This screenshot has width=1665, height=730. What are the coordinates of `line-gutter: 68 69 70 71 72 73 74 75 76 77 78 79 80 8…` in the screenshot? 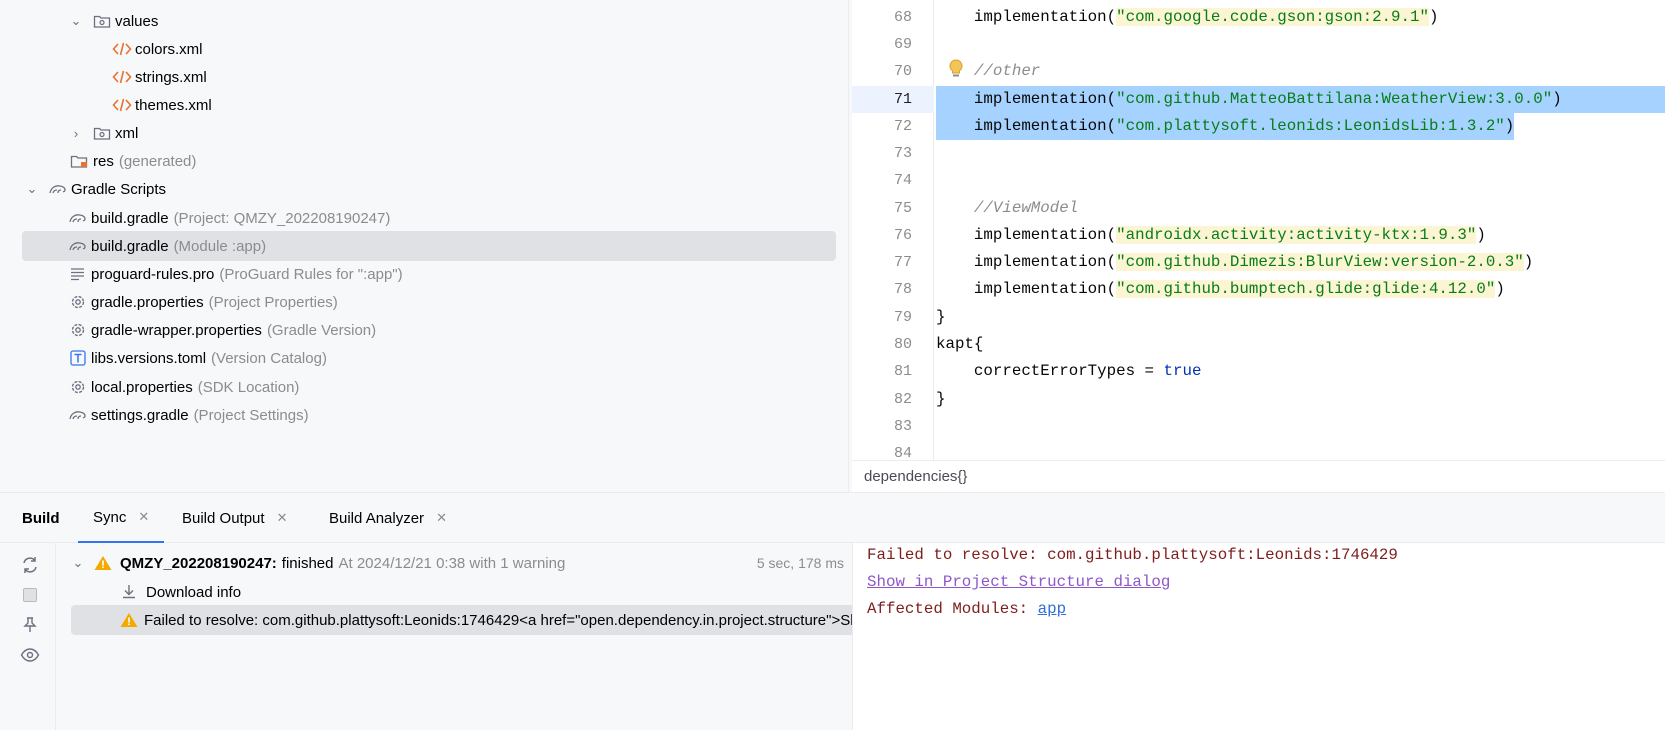 It's located at (893, 230).